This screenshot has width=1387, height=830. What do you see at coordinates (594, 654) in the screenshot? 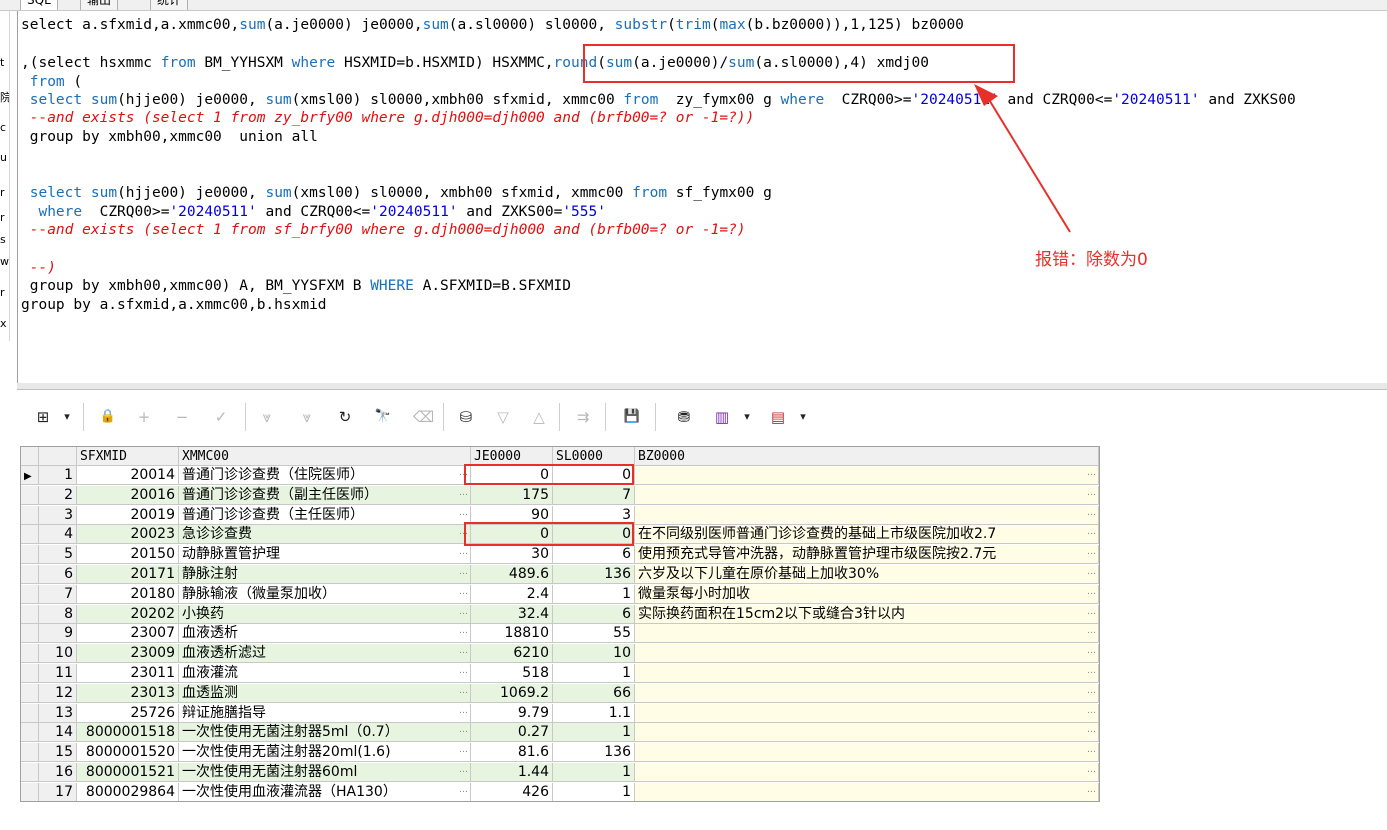
I see `cell-sl0000: 10` at bounding box center [594, 654].